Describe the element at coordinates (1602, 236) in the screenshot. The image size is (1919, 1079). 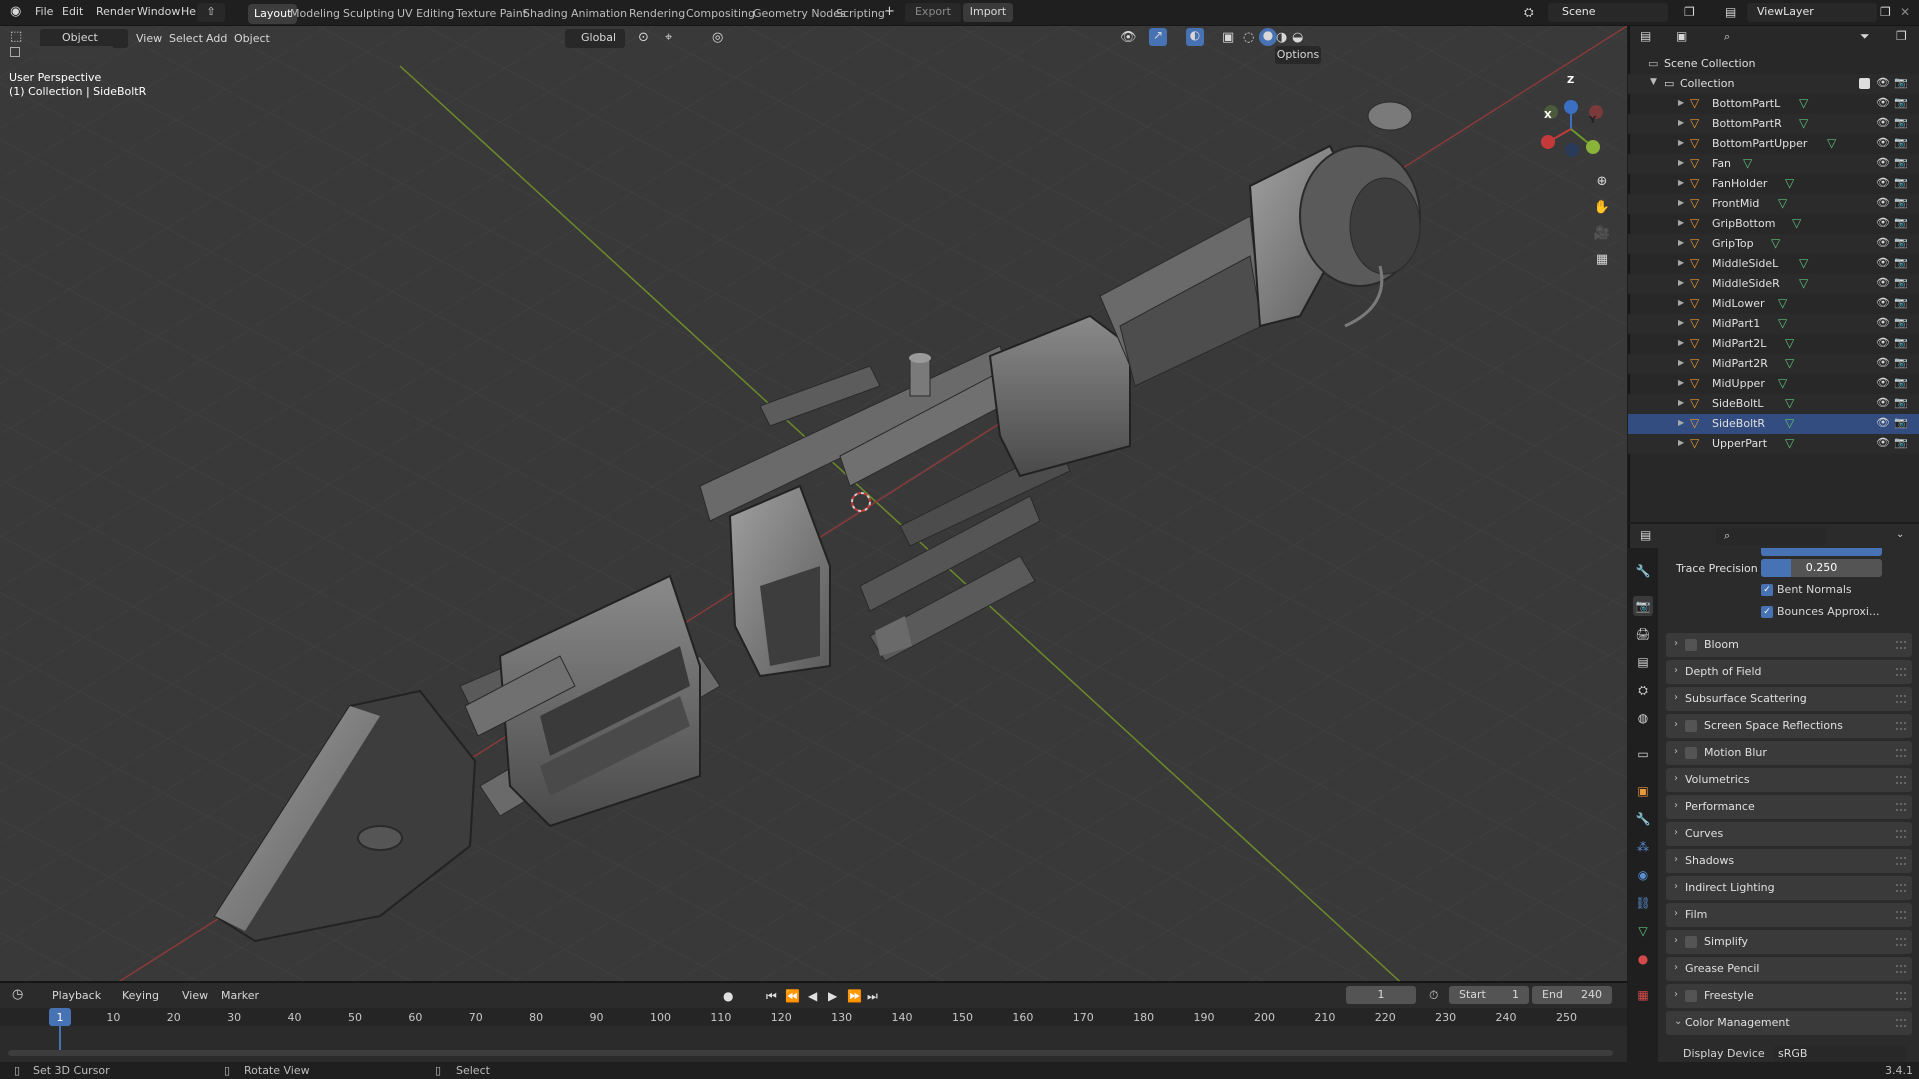
I see `camera-view-icon: 🎥` at that location.